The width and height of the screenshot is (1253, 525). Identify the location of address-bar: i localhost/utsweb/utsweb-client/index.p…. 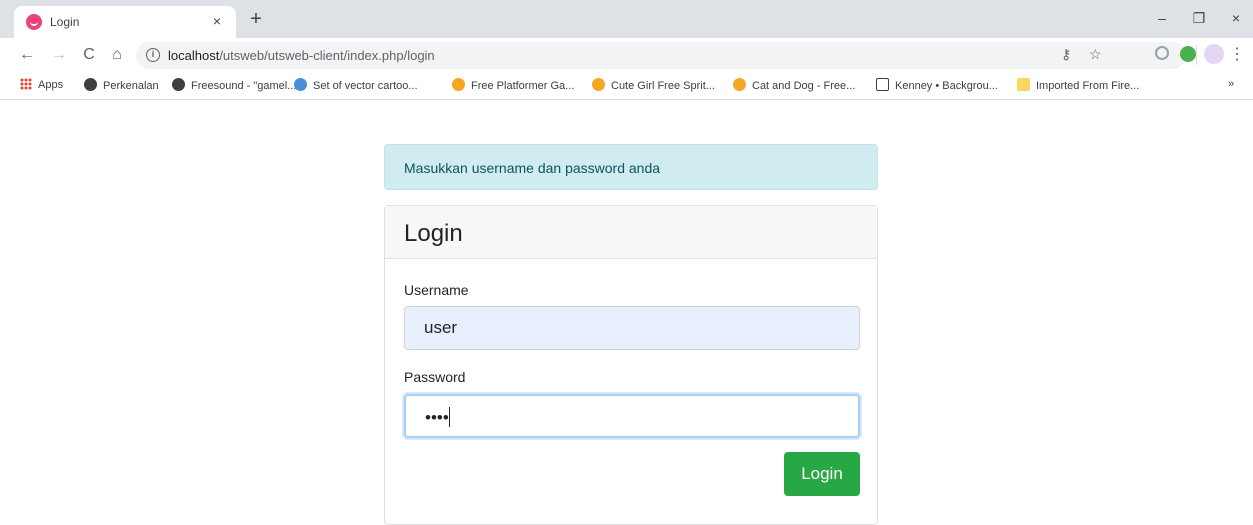
(661, 55).